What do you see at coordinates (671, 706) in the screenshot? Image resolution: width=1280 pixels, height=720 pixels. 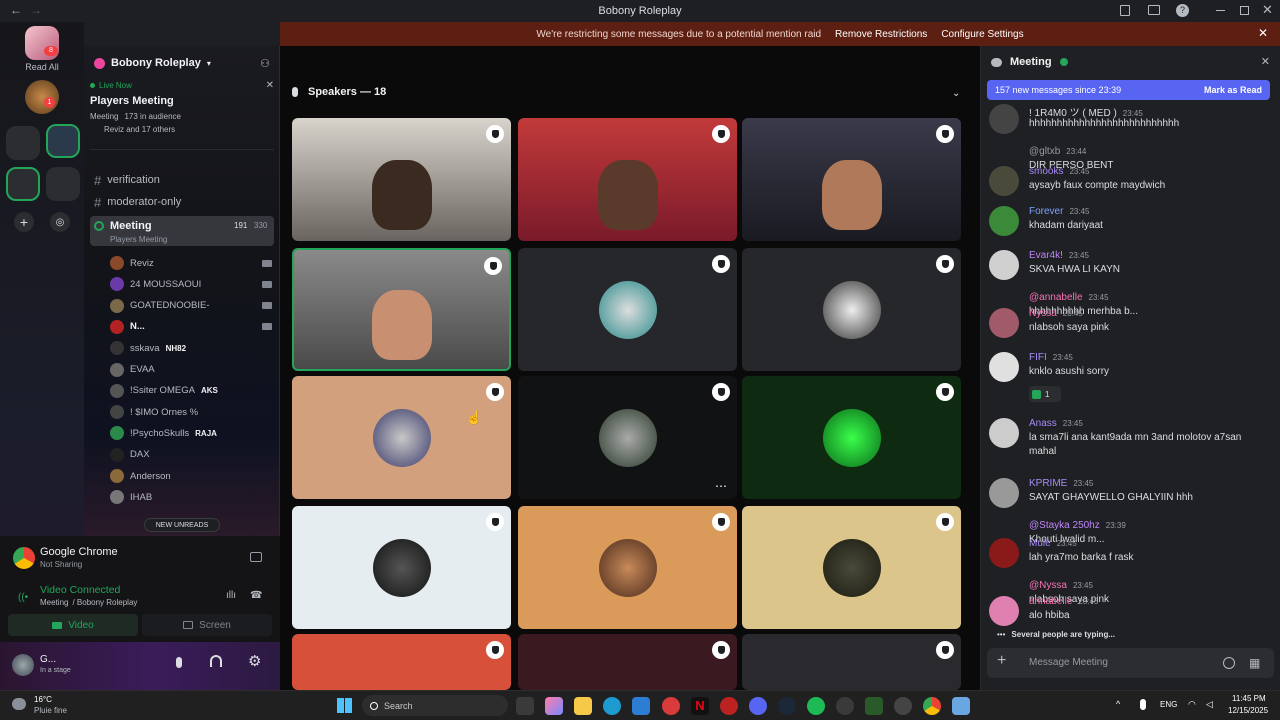 I see `app-red-icon` at bounding box center [671, 706].